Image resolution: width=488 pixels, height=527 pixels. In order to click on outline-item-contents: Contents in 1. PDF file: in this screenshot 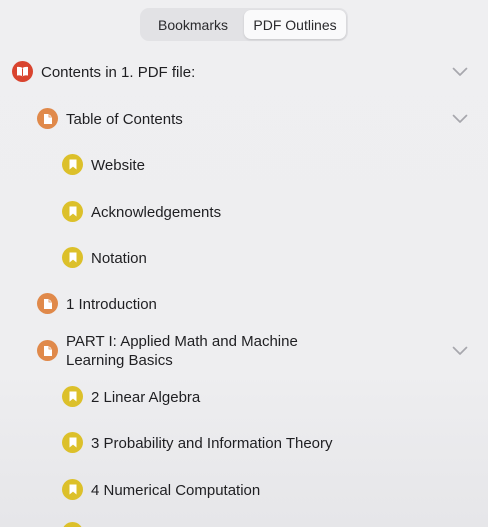, I will do `click(244, 72)`.